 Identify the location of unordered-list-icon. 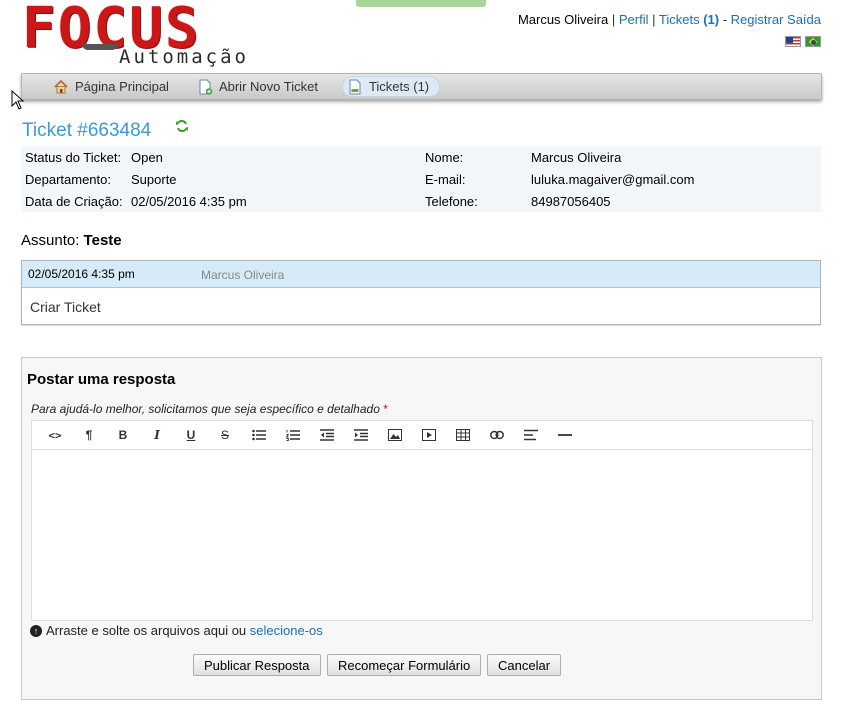
(259, 435).